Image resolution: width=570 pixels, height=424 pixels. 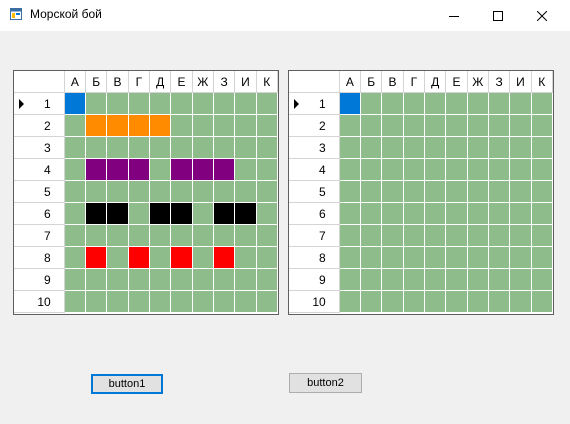 I want to click on row-header: 5, so click(x=39, y=192).